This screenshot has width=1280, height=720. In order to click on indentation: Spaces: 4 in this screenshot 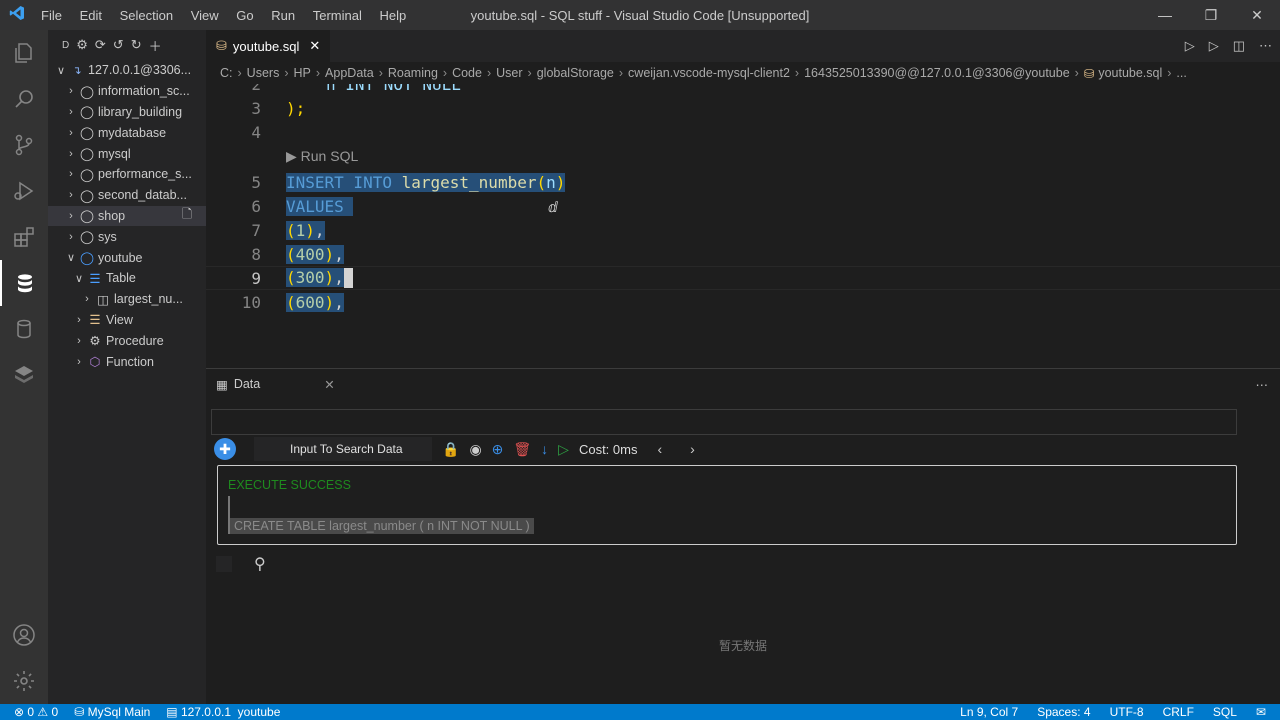, I will do `click(1063, 712)`.